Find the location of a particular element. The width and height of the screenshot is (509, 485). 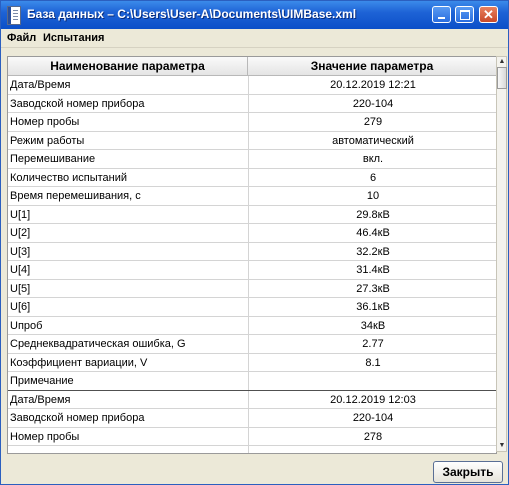

table-row: Режим работы автоматический is located at coordinates (252, 140).